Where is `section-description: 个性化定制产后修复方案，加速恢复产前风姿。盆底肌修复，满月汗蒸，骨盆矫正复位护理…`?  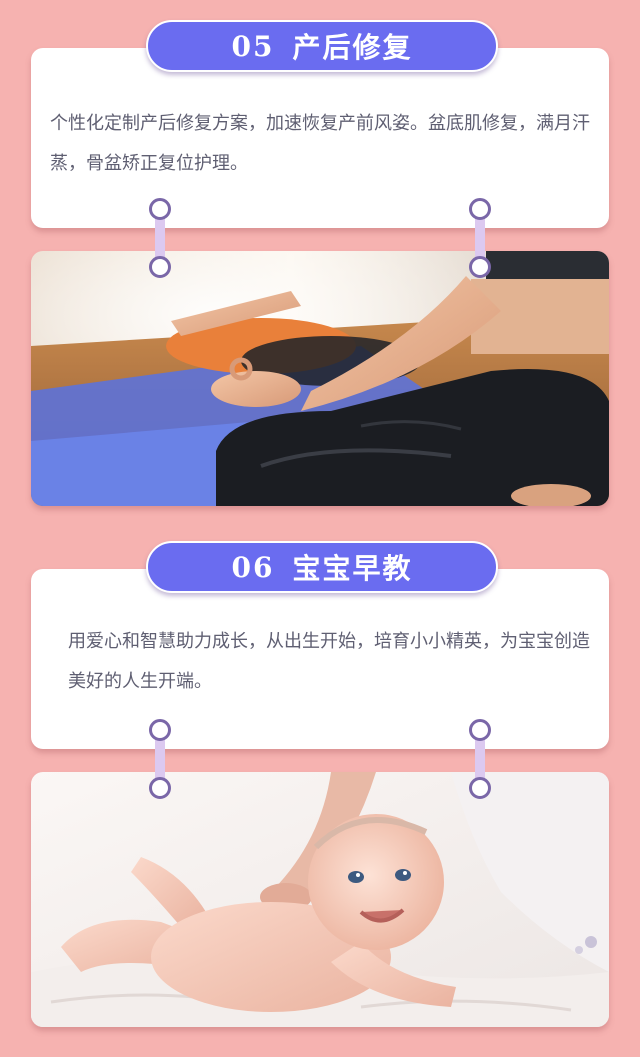
section-description: 个性化定制产后修复方案，加速恢复产前风姿。盆底肌修复，满月汗蒸，骨盆矫正复位护理… is located at coordinates (320, 143).